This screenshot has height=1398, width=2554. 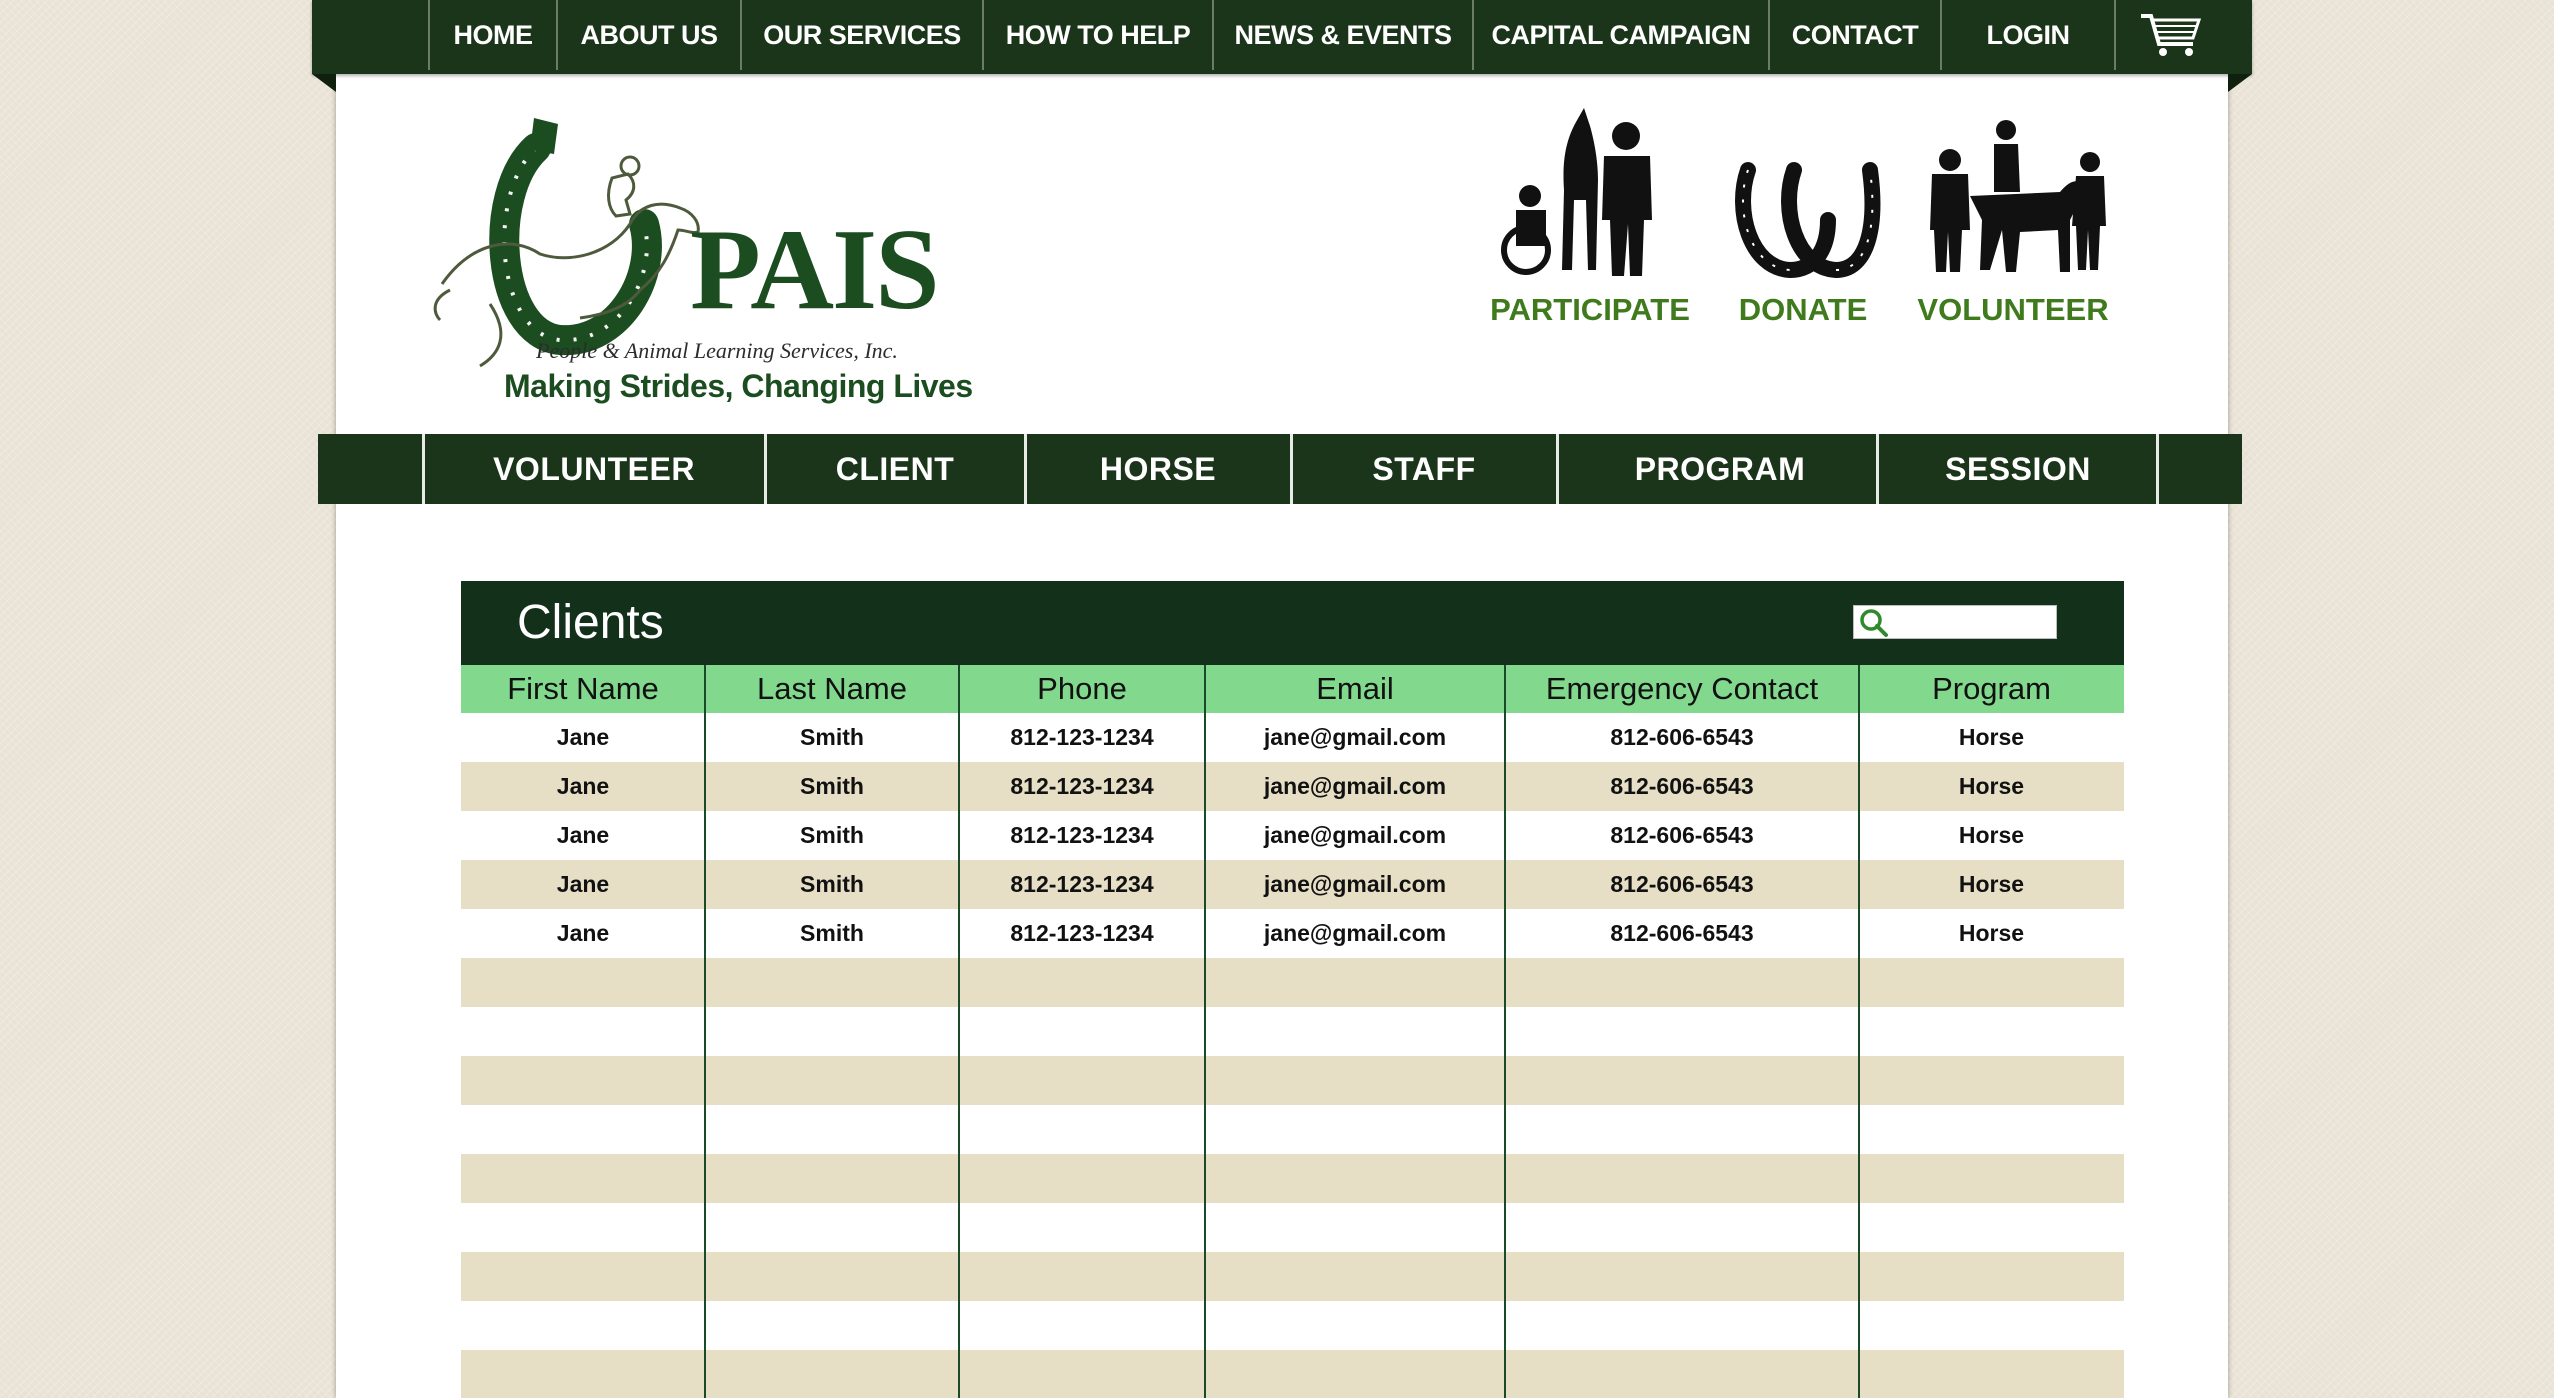 I want to click on volunteer-icon, so click(x=2018, y=196).